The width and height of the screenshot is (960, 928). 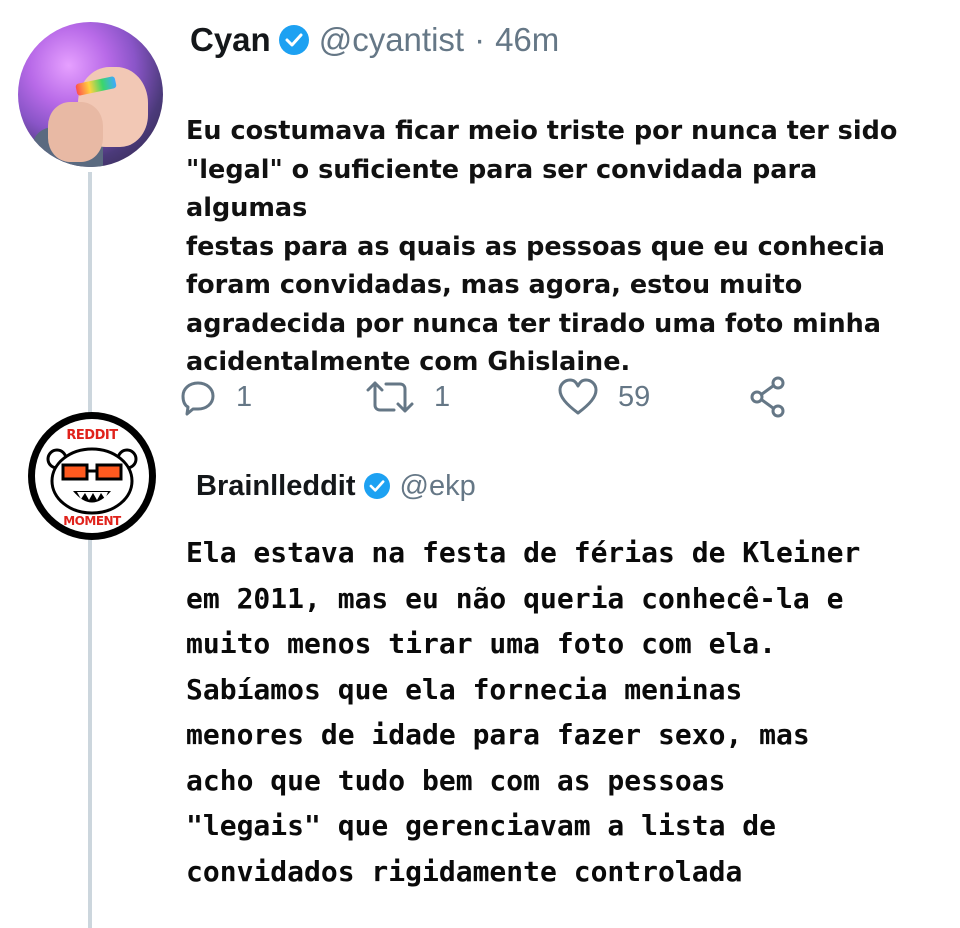 What do you see at coordinates (498, 397) in the screenshot?
I see `tweet-actions: 1 1 59` at bounding box center [498, 397].